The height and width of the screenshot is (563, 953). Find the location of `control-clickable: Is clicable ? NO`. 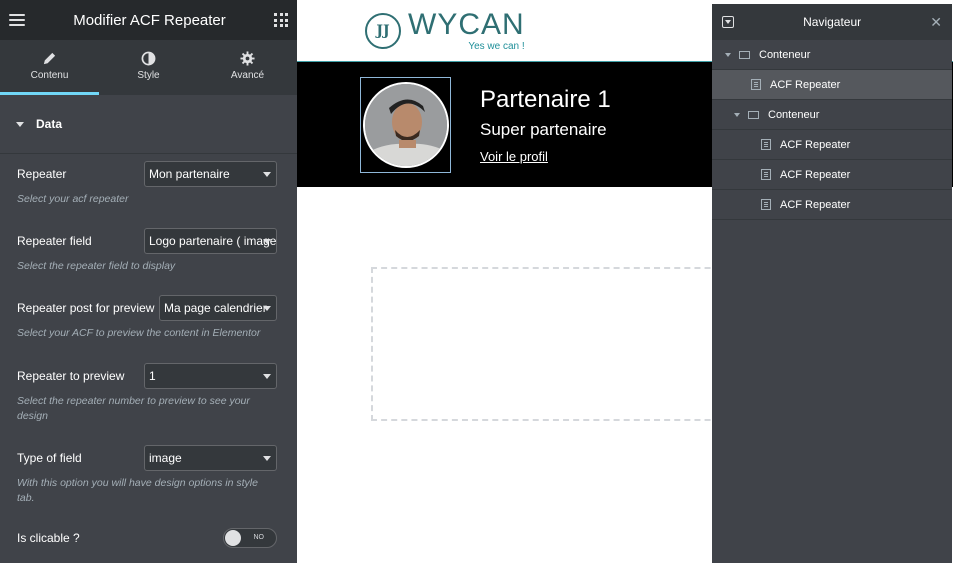

control-clickable: Is clicable ? NO is located at coordinates (147, 538).